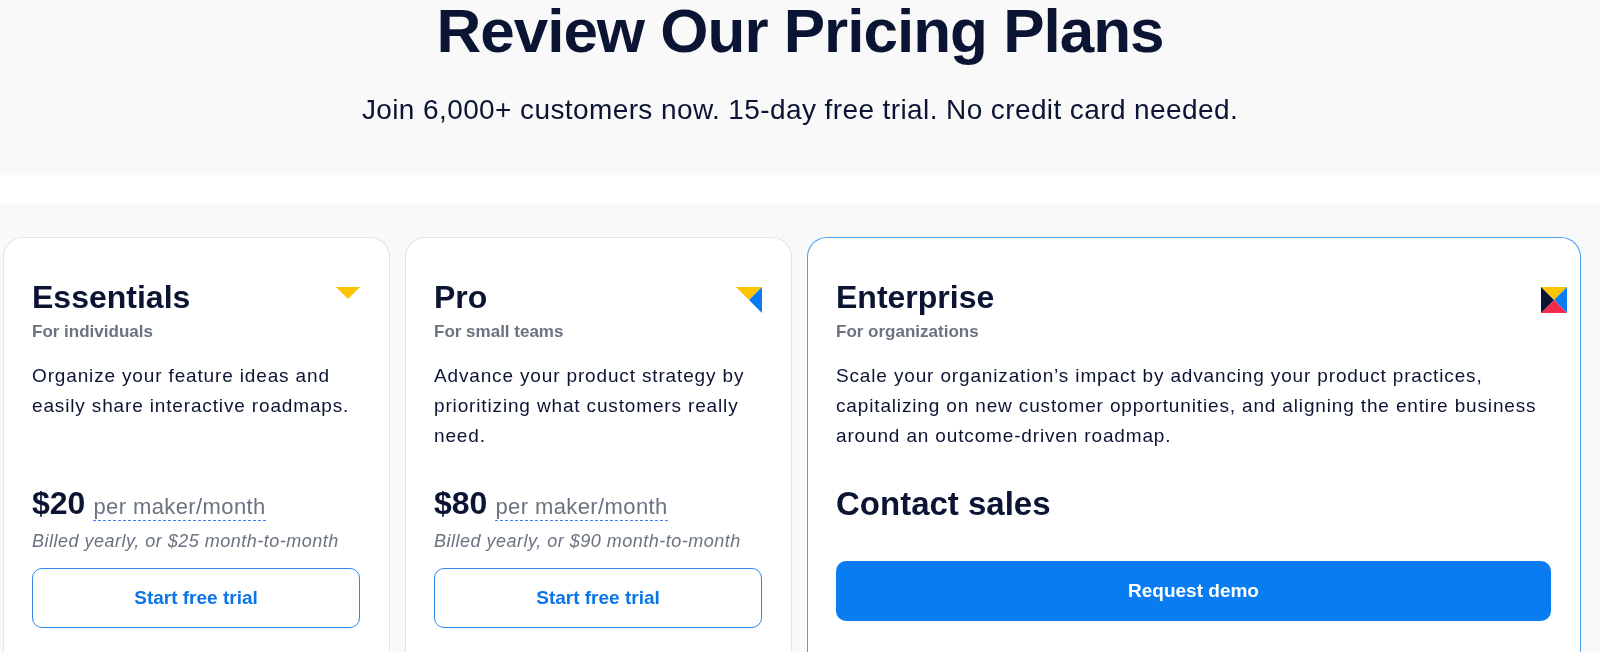 The height and width of the screenshot is (652, 1600). I want to click on plan-description: Advance your product strategy by prioritizing what customers really need., so click(590, 406).